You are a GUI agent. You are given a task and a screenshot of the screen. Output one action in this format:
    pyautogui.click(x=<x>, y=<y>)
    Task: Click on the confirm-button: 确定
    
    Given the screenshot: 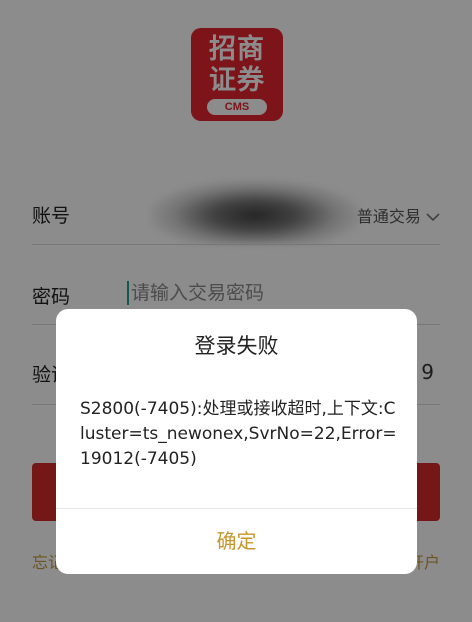 What is the action you would take?
    pyautogui.click(x=236, y=541)
    